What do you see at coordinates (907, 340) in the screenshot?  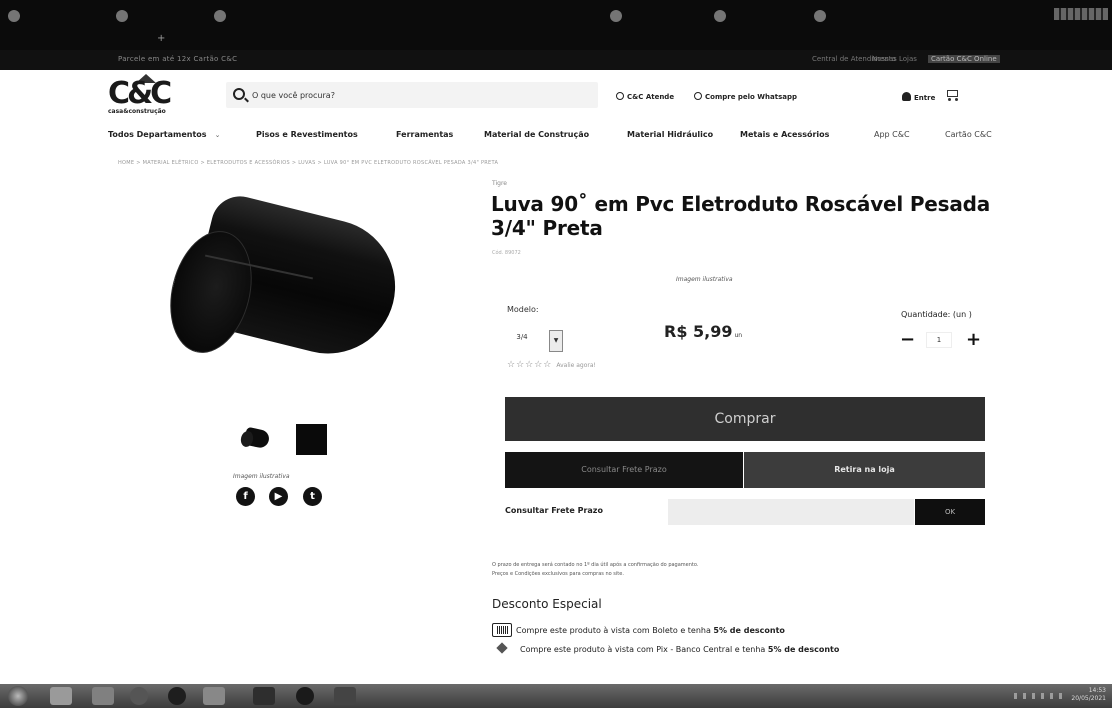 I see `quantity-decrease-button: −` at bounding box center [907, 340].